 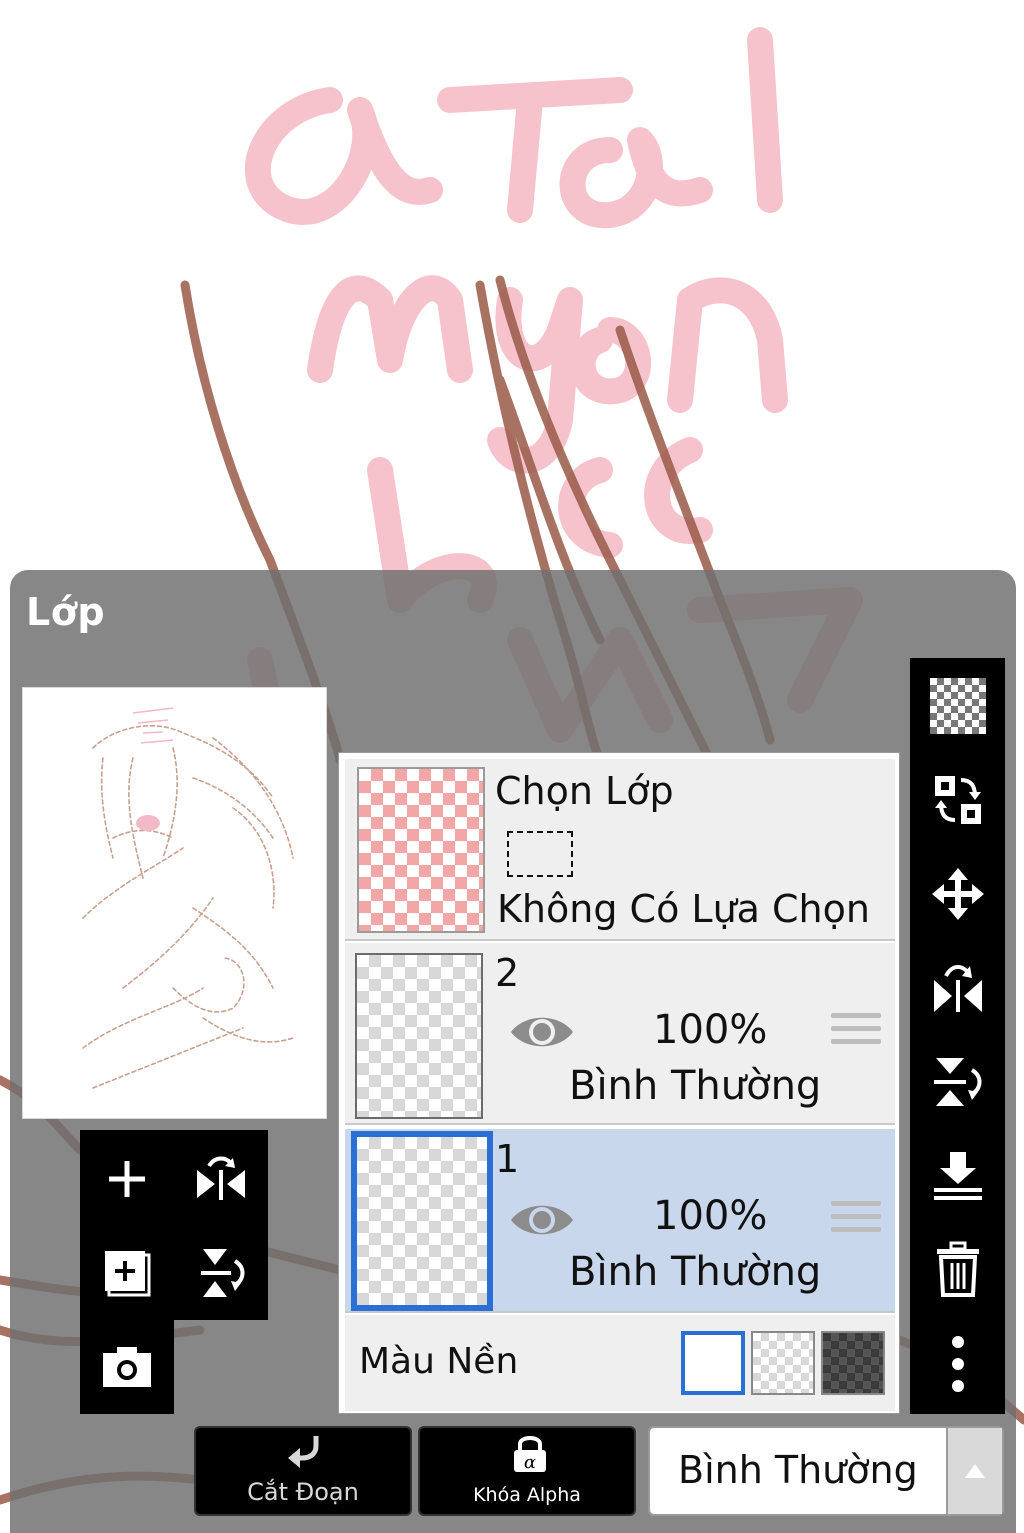 I want to click on background-white-swatch, so click(x=713, y=1363).